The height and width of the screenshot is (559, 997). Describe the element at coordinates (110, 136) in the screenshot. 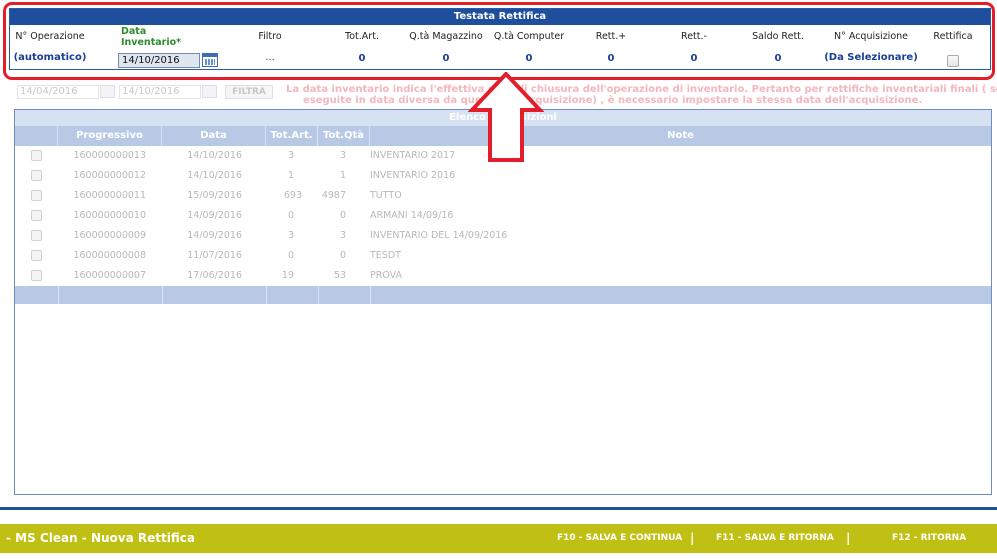

I see `column-header-progressivo: Progressivo` at that location.